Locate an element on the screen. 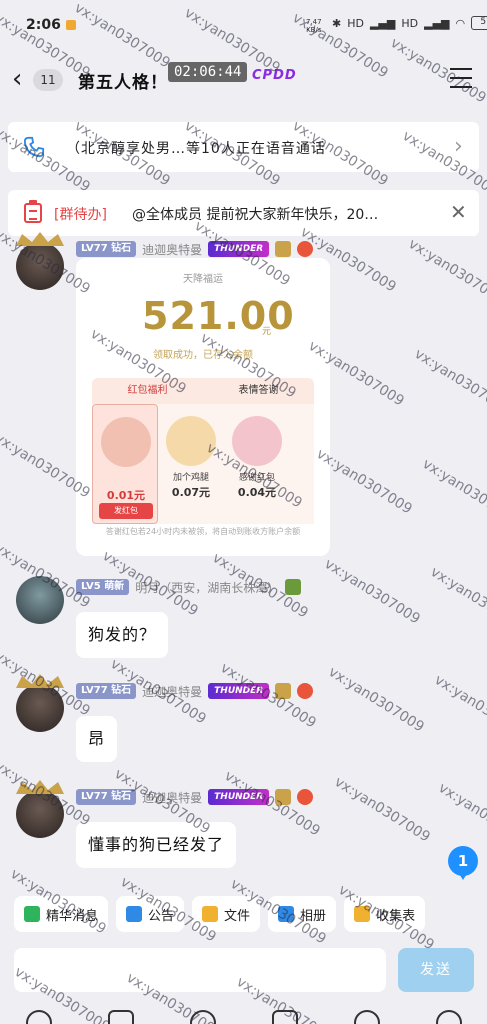 This screenshot has width=487, height=1024. bluetooth-icon: ✱ is located at coordinates (337, 23).